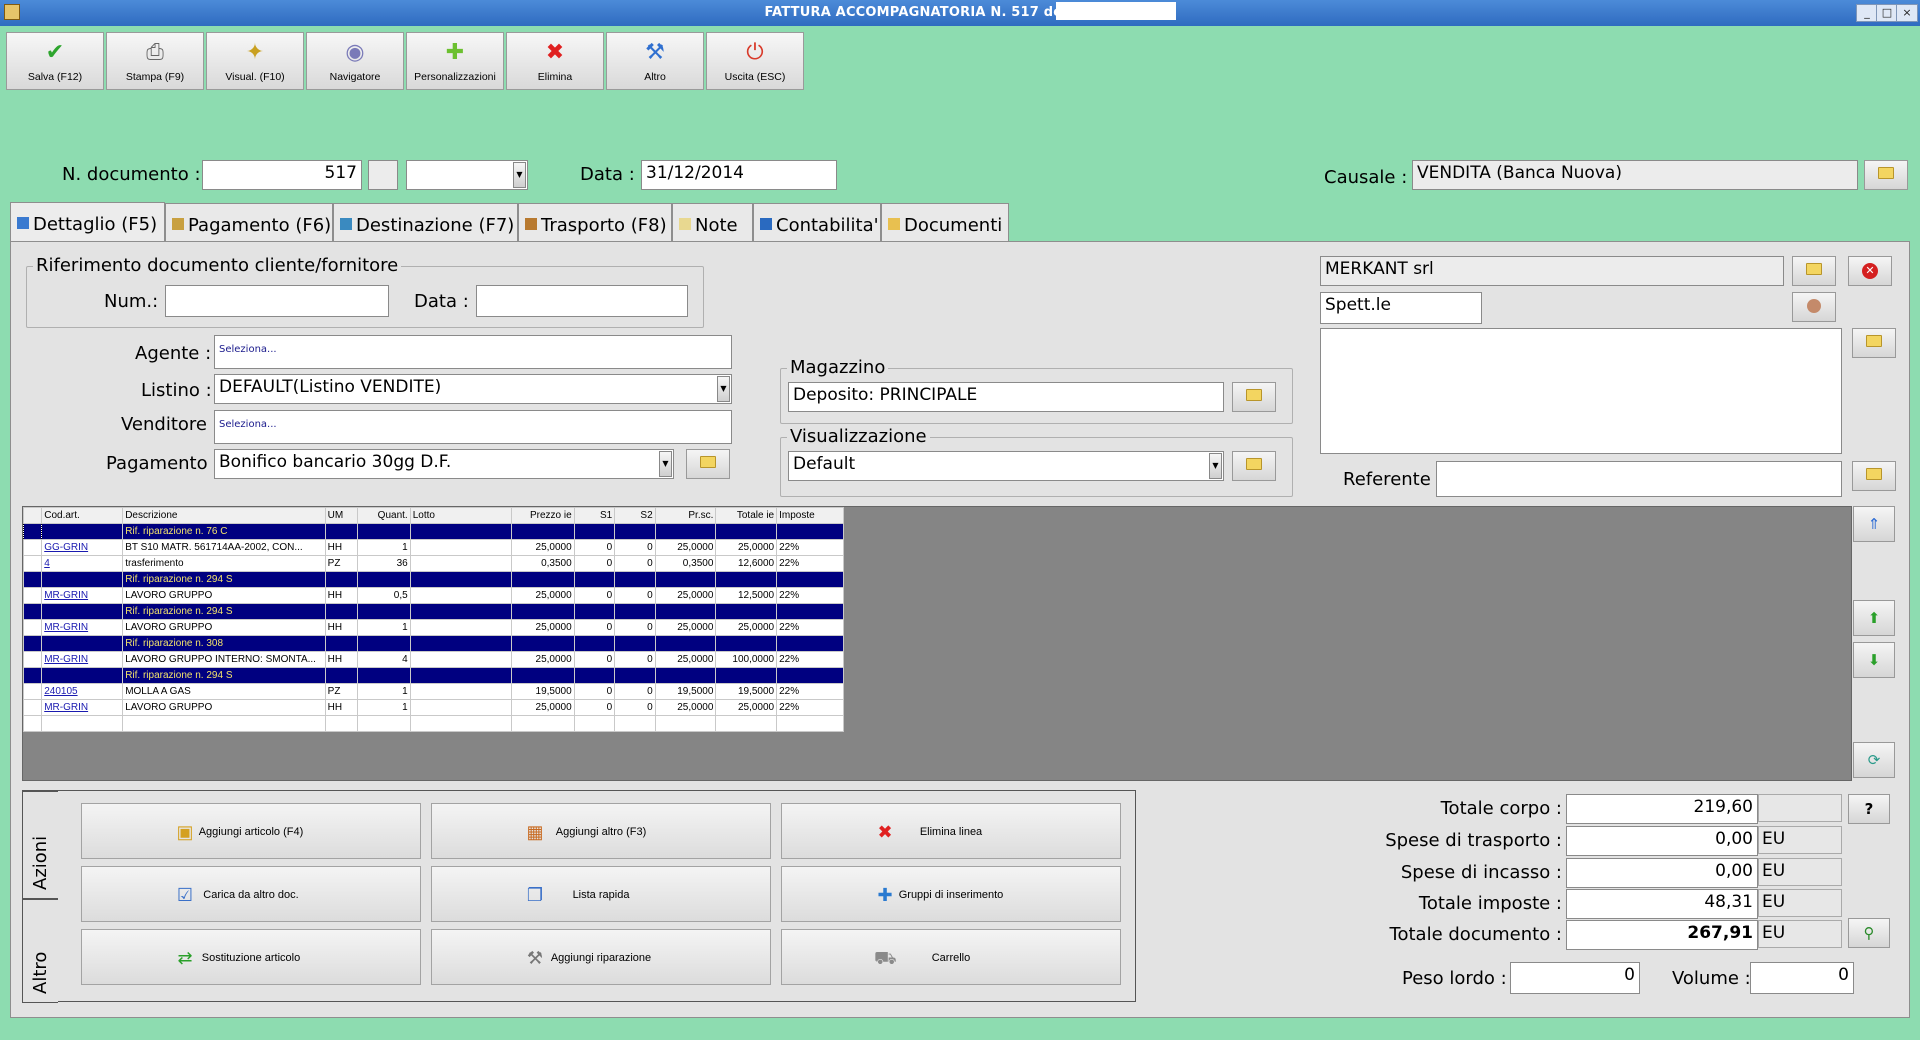  I want to click on totale-corpo-field: 219,60, so click(1662, 809).